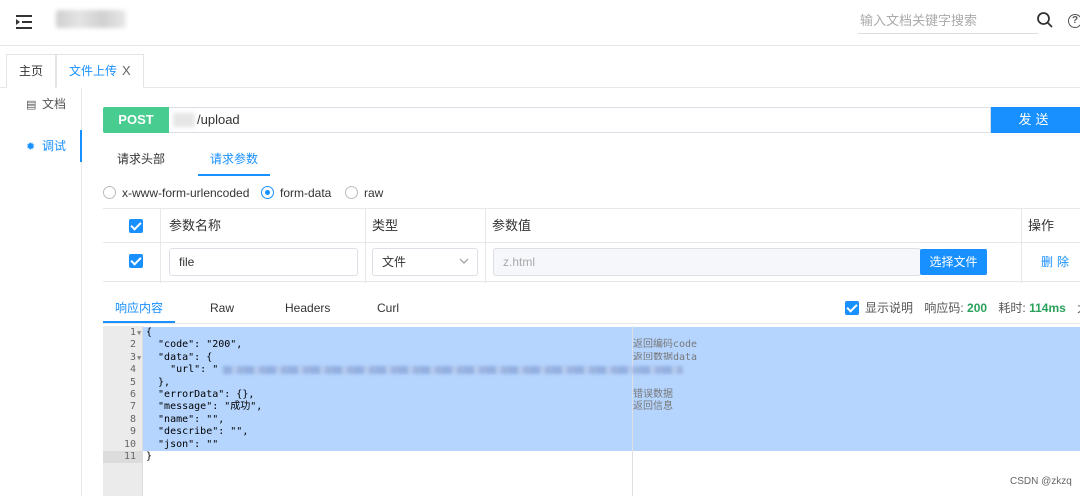 The height and width of the screenshot is (496, 1080). What do you see at coordinates (132, 432) in the screenshot?
I see `line-number: 9` at bounding box center [132, 432].